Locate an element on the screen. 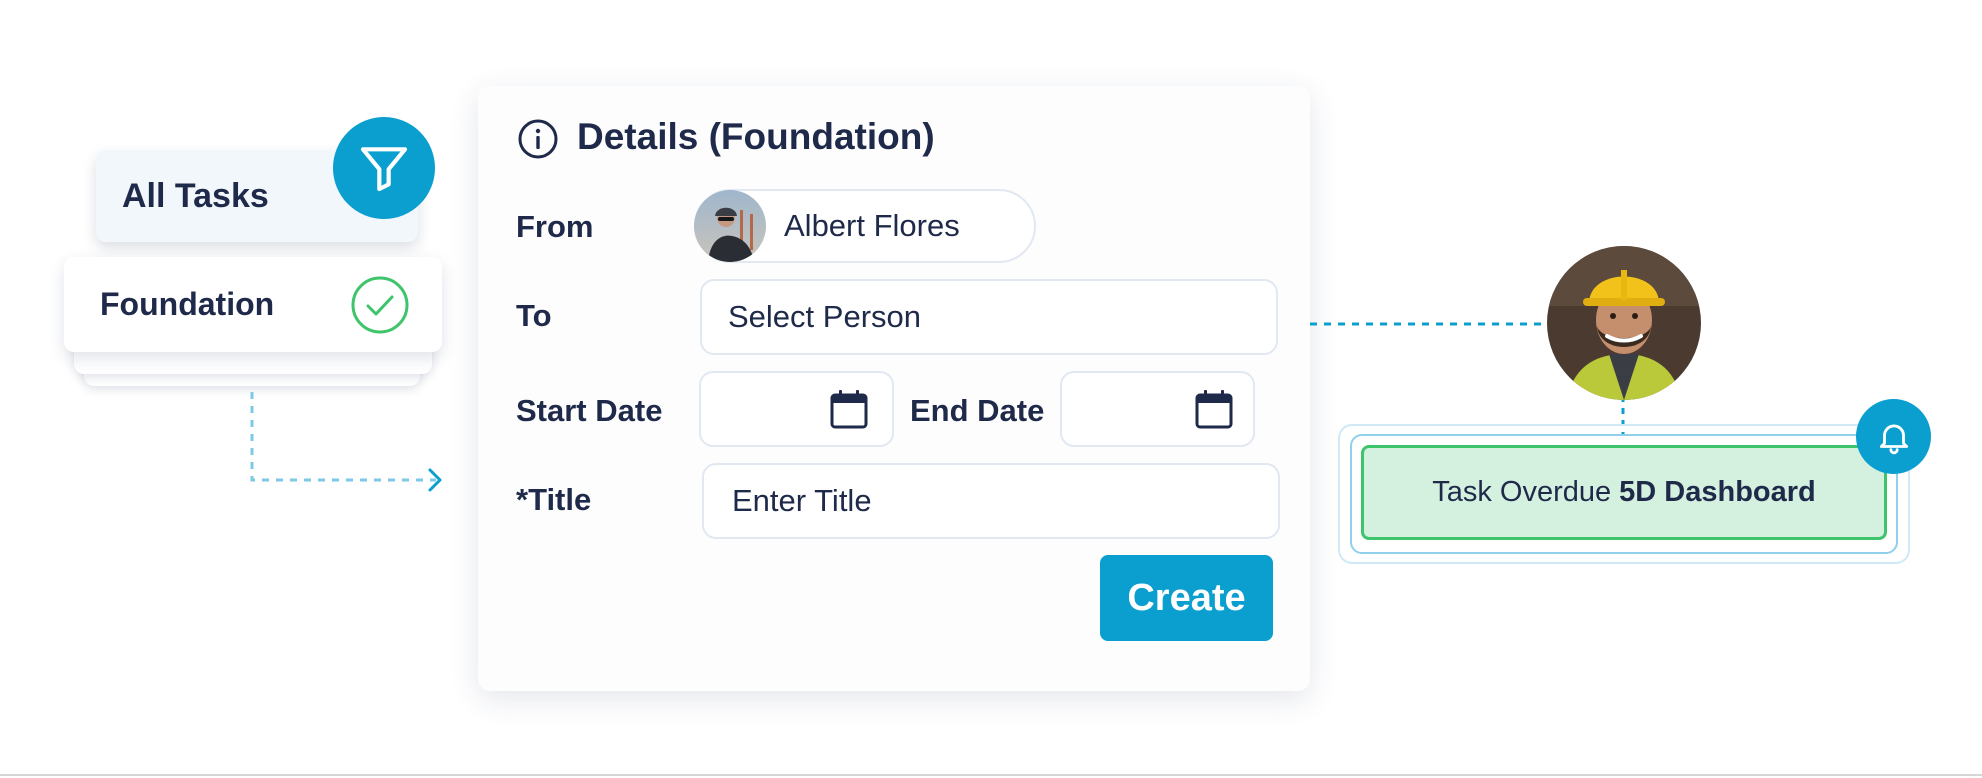 The image size is (1982, 778). bell-icon is located at coordinates (1893, 439).